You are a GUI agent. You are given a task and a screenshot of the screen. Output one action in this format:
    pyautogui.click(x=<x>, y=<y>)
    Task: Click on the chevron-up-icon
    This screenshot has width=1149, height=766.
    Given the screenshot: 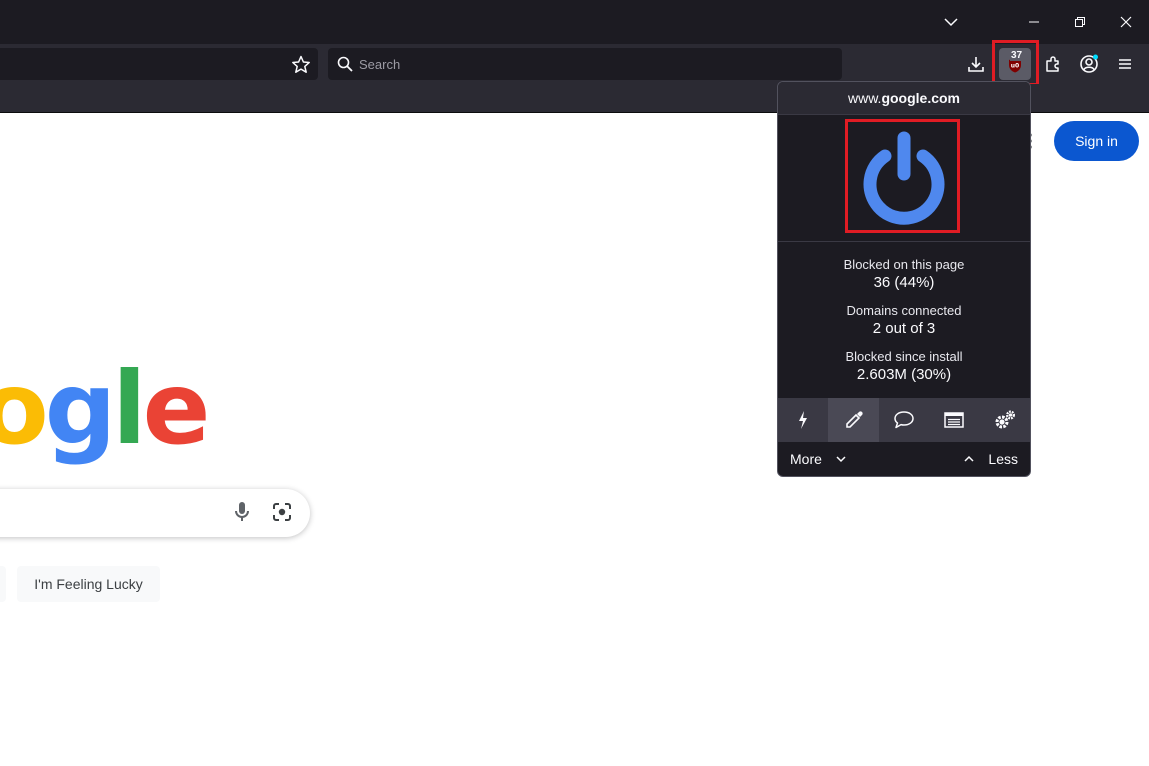 What is the action you would take?
    pyautogui.click(x=969, y=458)
    